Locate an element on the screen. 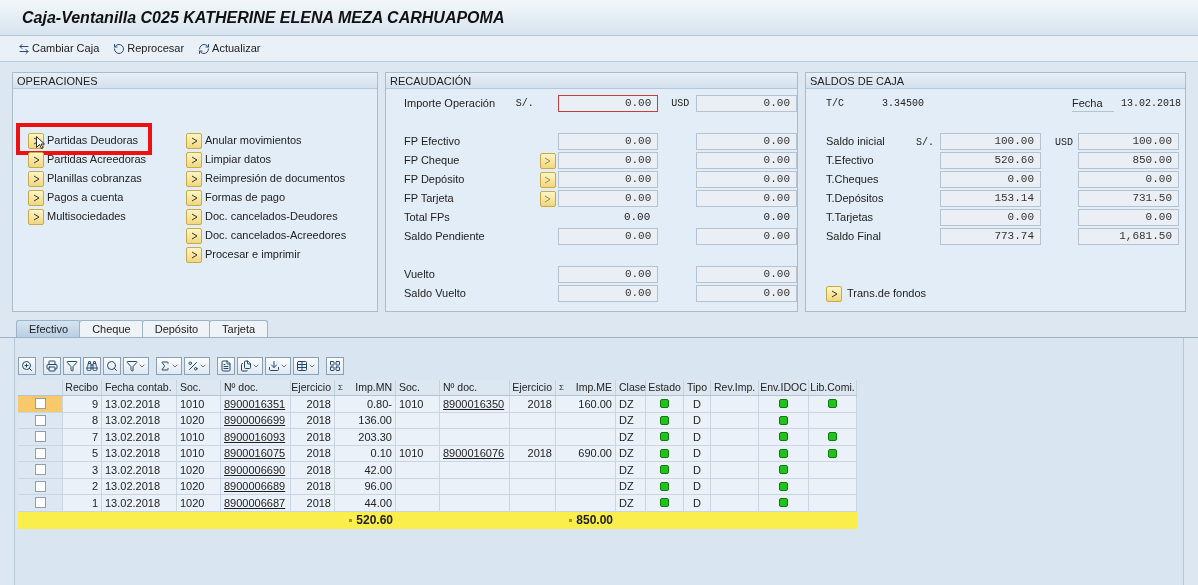  operation-label: Partidas Deudoras is located at coordinates (93, 140).